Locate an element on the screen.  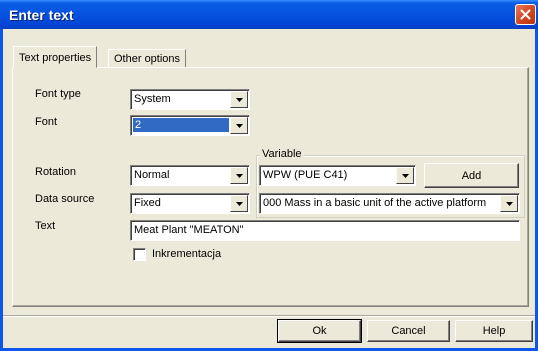
font-type-value: System is located at coordinates (152, 99).